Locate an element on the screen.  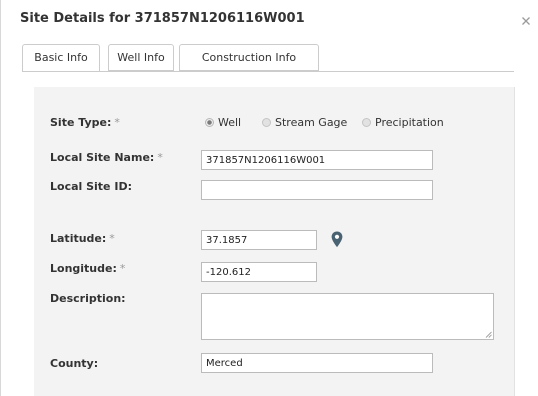
local-site-id-label: Local Site ID: is located at coordinates (91, 186).